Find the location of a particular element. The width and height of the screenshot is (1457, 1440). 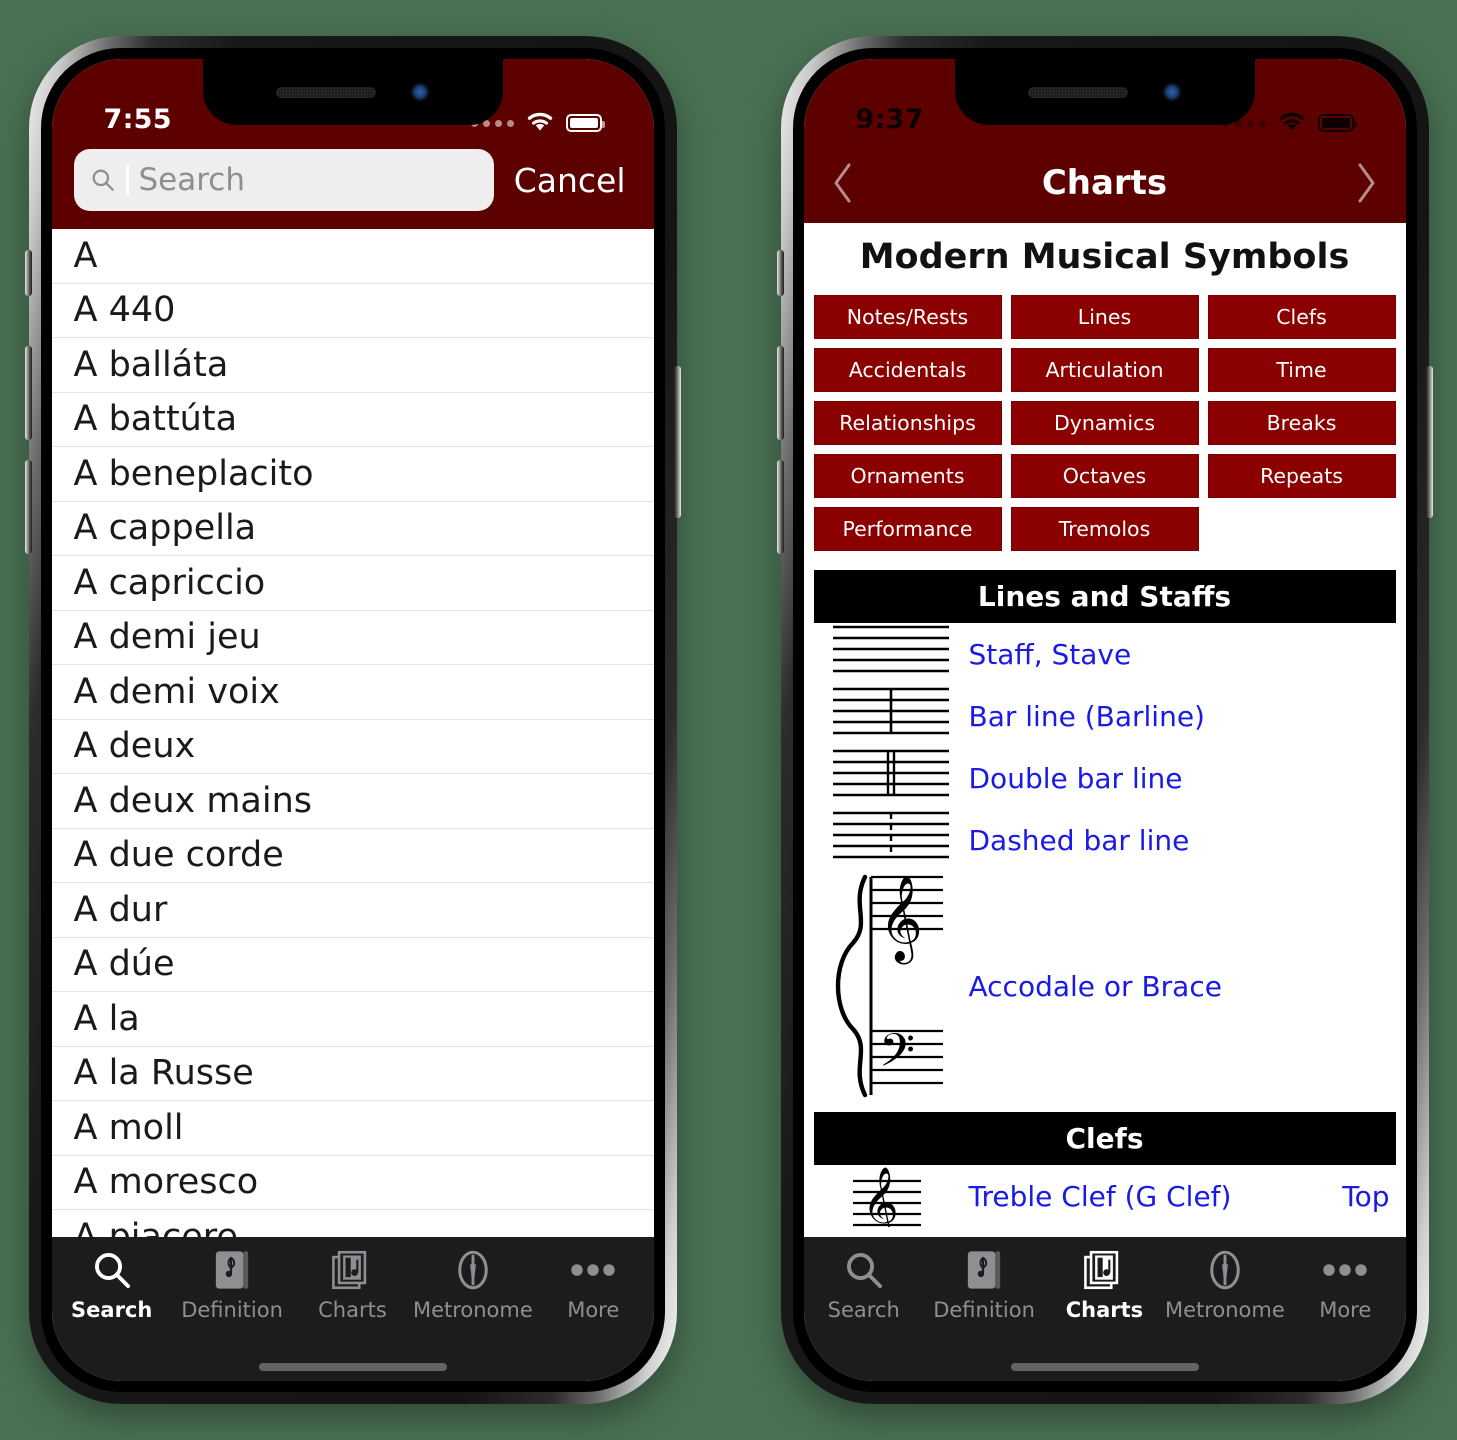

symbol-label: Accodale or Brace is located at coordinates (1179, 986).